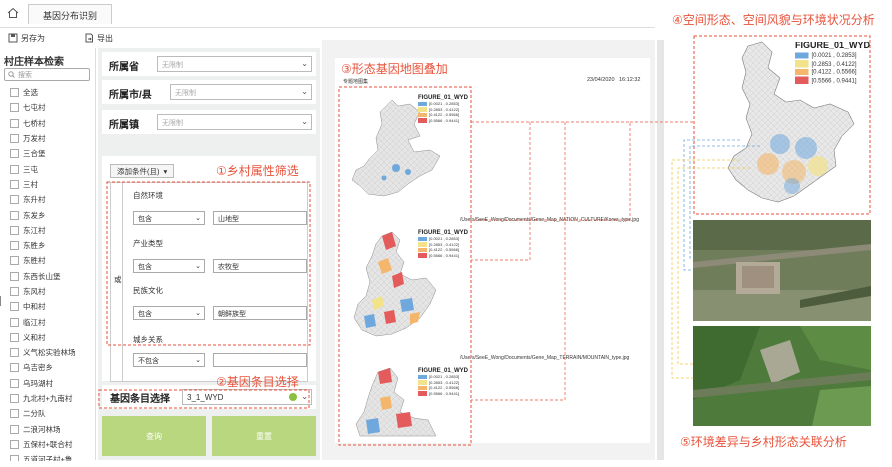 Image resolution: width=892 pixels, height=467 pixels. What do you see at coordinates (204, 399) in the screenshot?
I see `gene-select-box` at bounding box center [204, 399].